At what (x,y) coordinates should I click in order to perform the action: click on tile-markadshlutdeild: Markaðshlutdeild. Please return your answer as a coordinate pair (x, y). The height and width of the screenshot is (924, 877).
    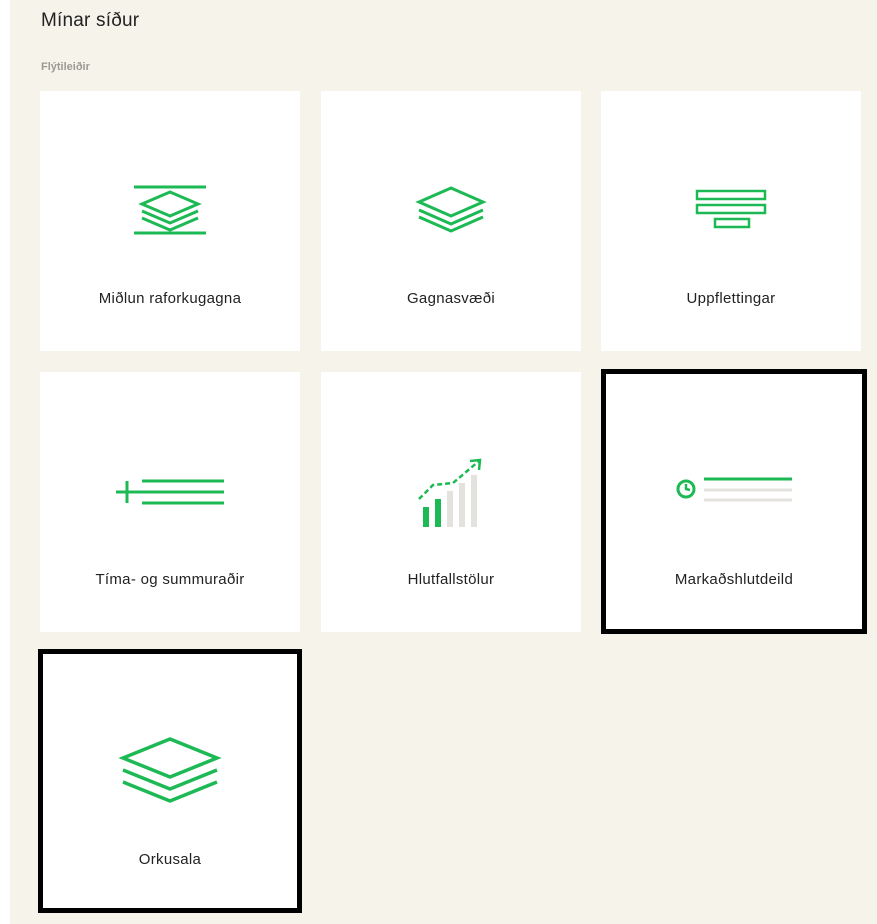
    Looking at the image, I should click on (734, 501).